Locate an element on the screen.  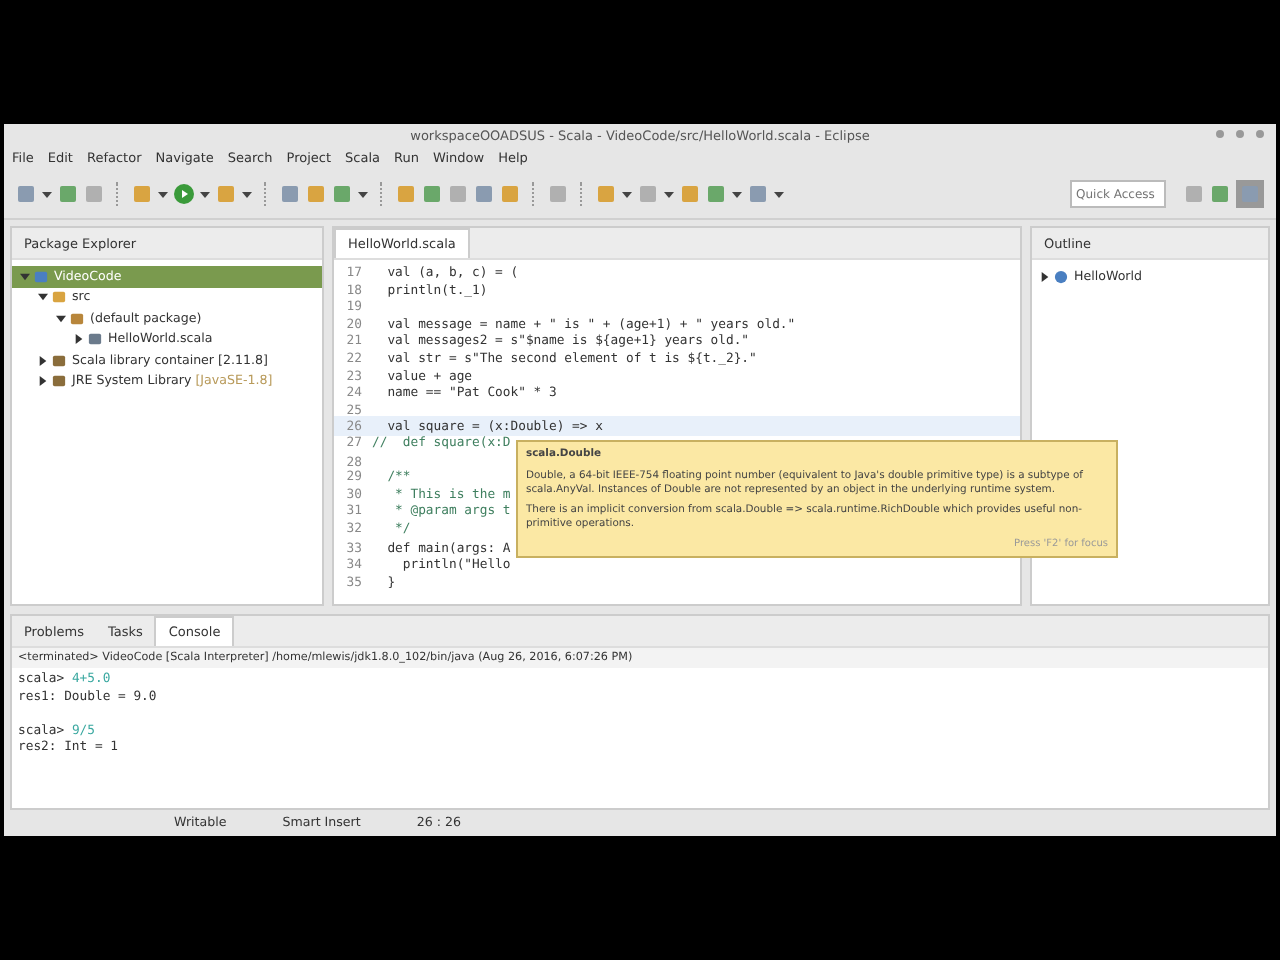
object-icon is located at coordinates (1061, 276).